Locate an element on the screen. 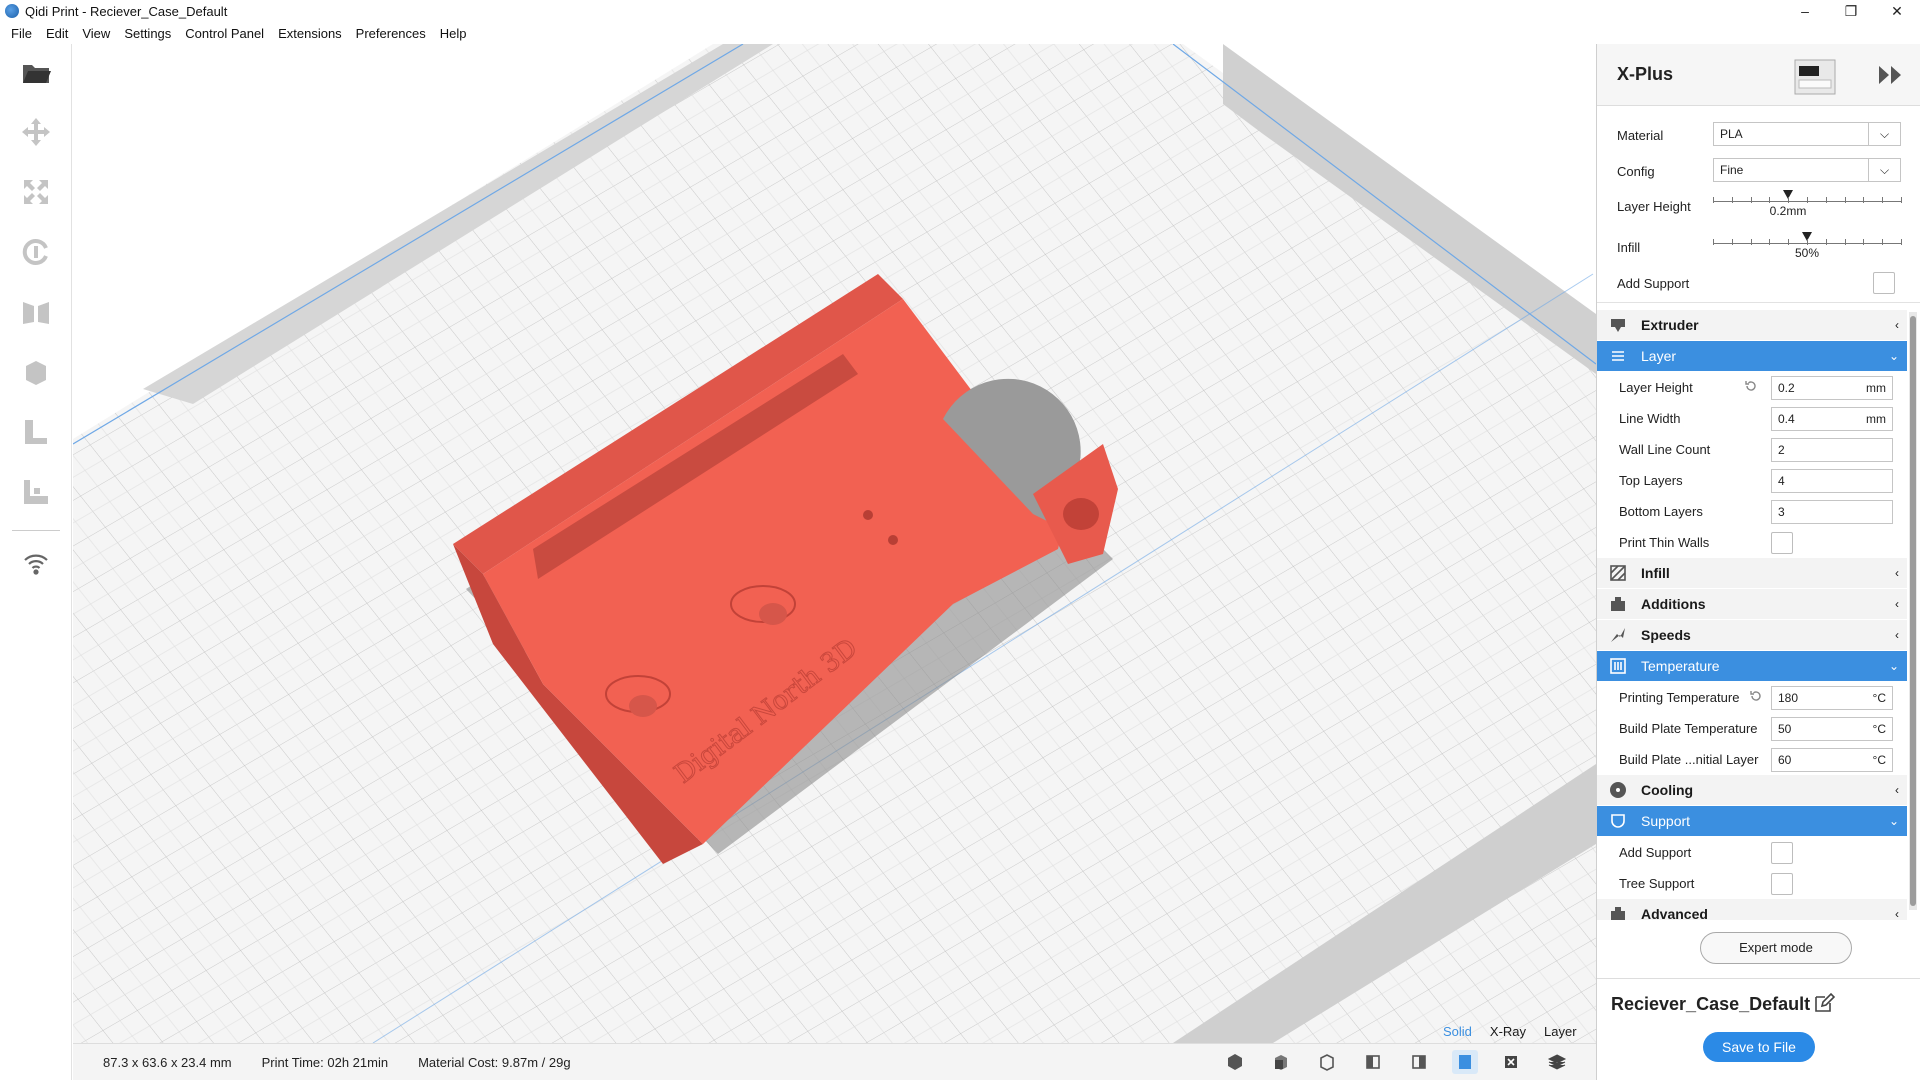 The width and height of the screenshot is (1920, 1080). collapse-panel-icon is located at coordinates (1891, 75).